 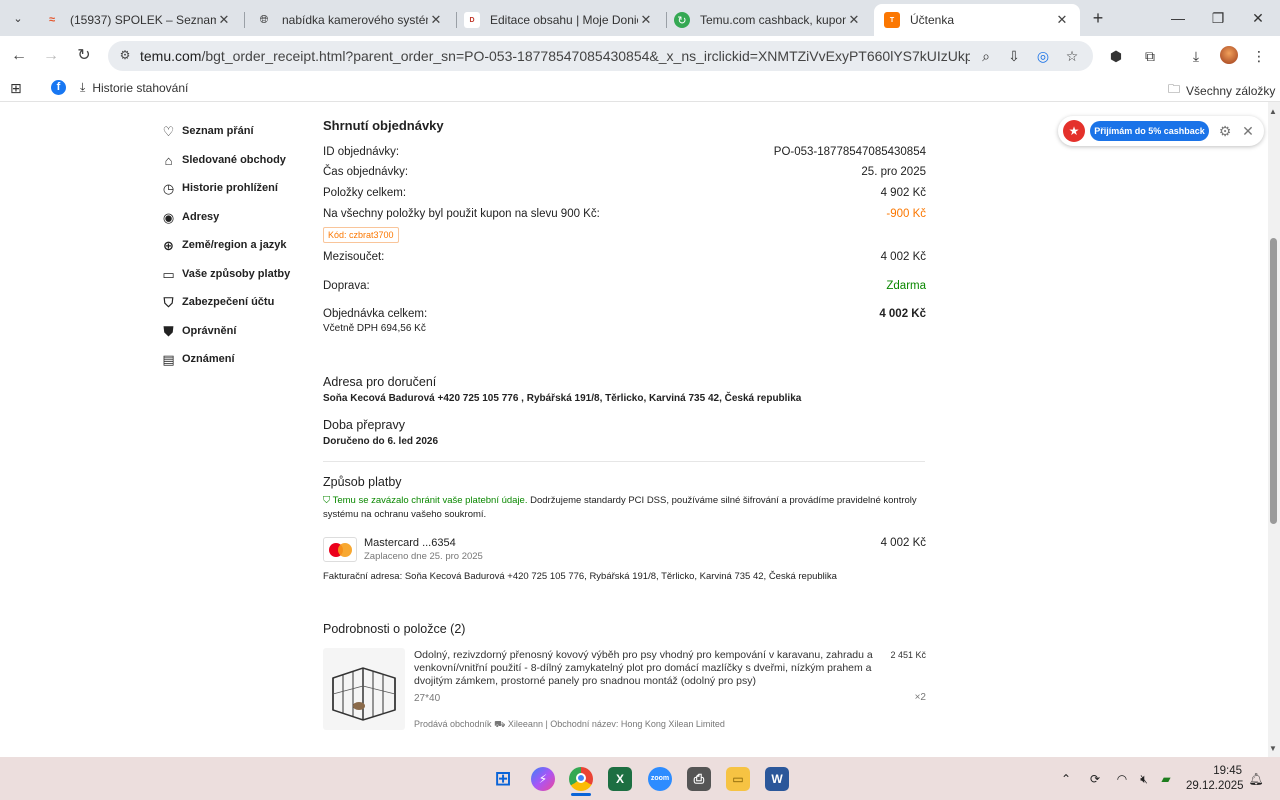 What do you see at coordinates (777, 779) in the screenshot?
I see `word-icon: W` at bounding box center [777, 779].